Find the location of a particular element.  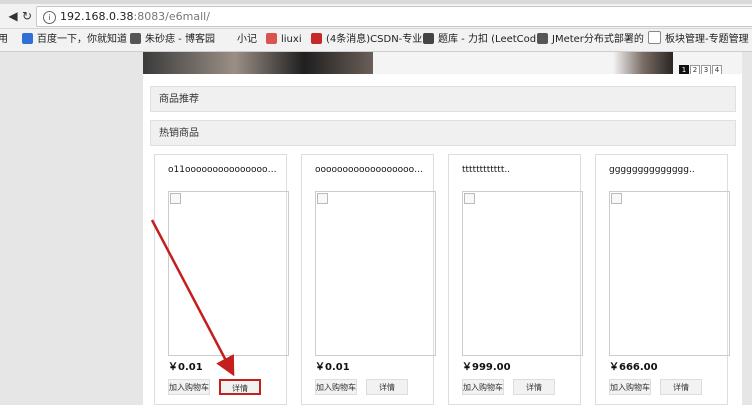

wechat-icon is located at coordinates (227, 38).